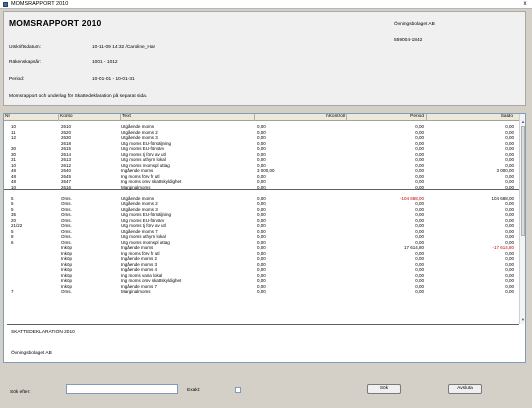  What do you see at coordinates (17, 79) in the screenshot?
I see `period-label: Period:` at bounding box center [17, 79].